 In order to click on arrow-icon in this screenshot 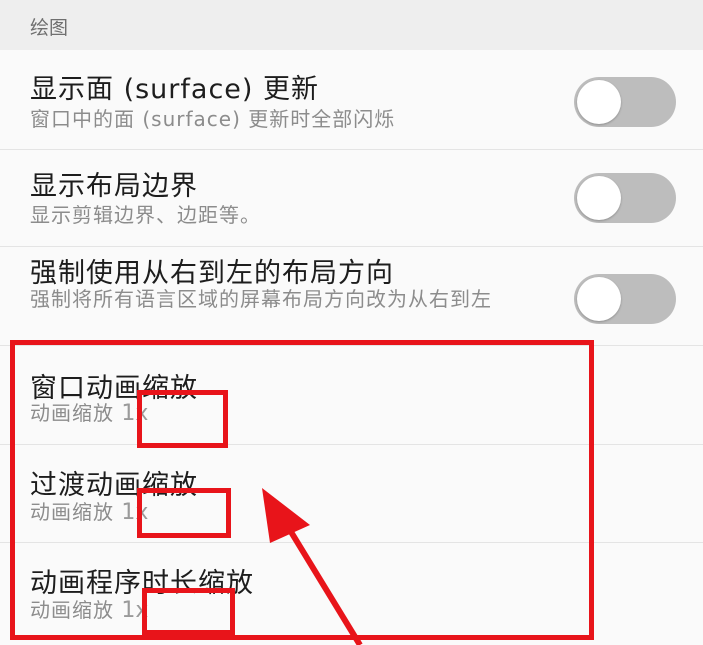, I will do `click(312, 566)`.